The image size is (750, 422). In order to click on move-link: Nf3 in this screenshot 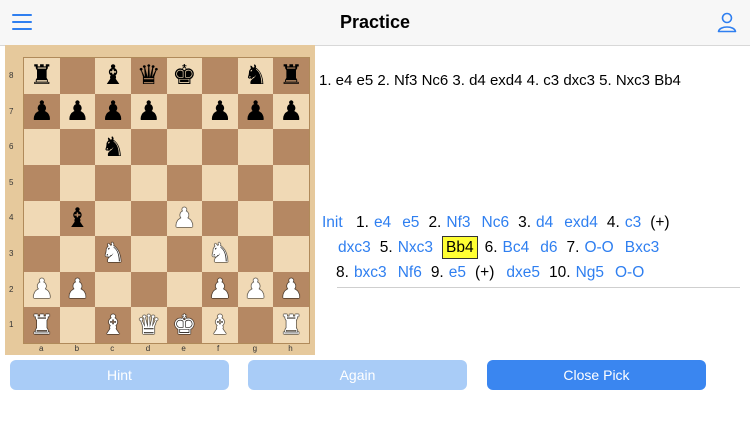, I will do `click(458, 222)`.